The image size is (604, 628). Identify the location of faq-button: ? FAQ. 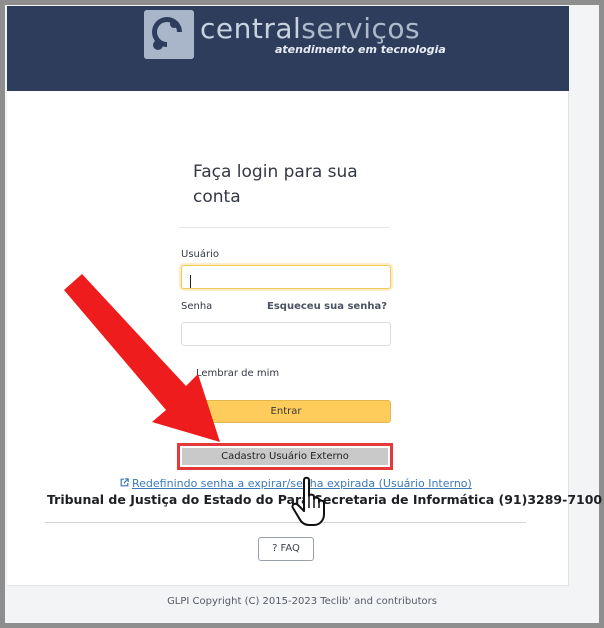
(286, 549).